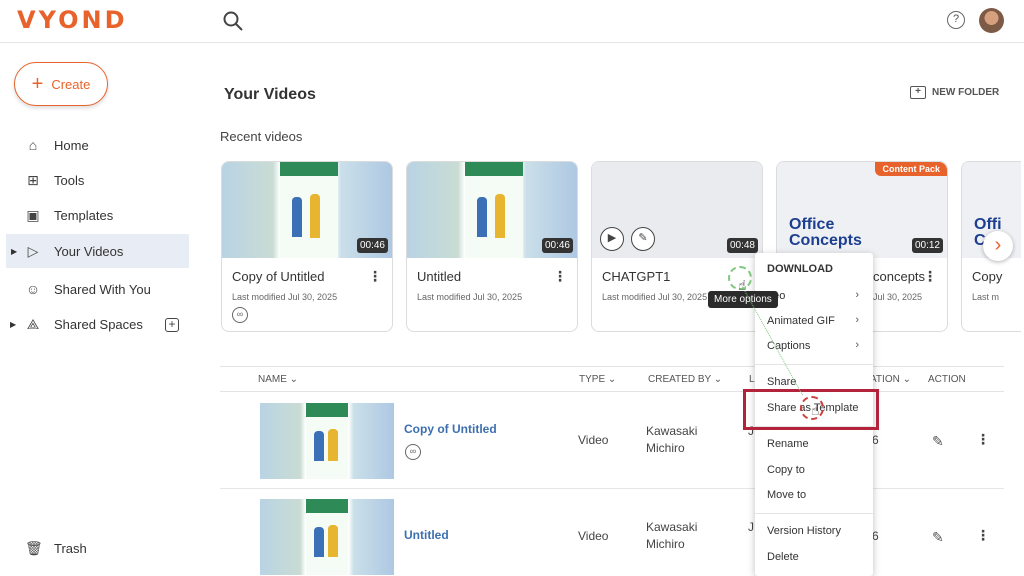  What do you see at coordinates (597, 379) in the screenshot?
I see `column-type: TYPE ⌄` at bounding box center [597, 379].